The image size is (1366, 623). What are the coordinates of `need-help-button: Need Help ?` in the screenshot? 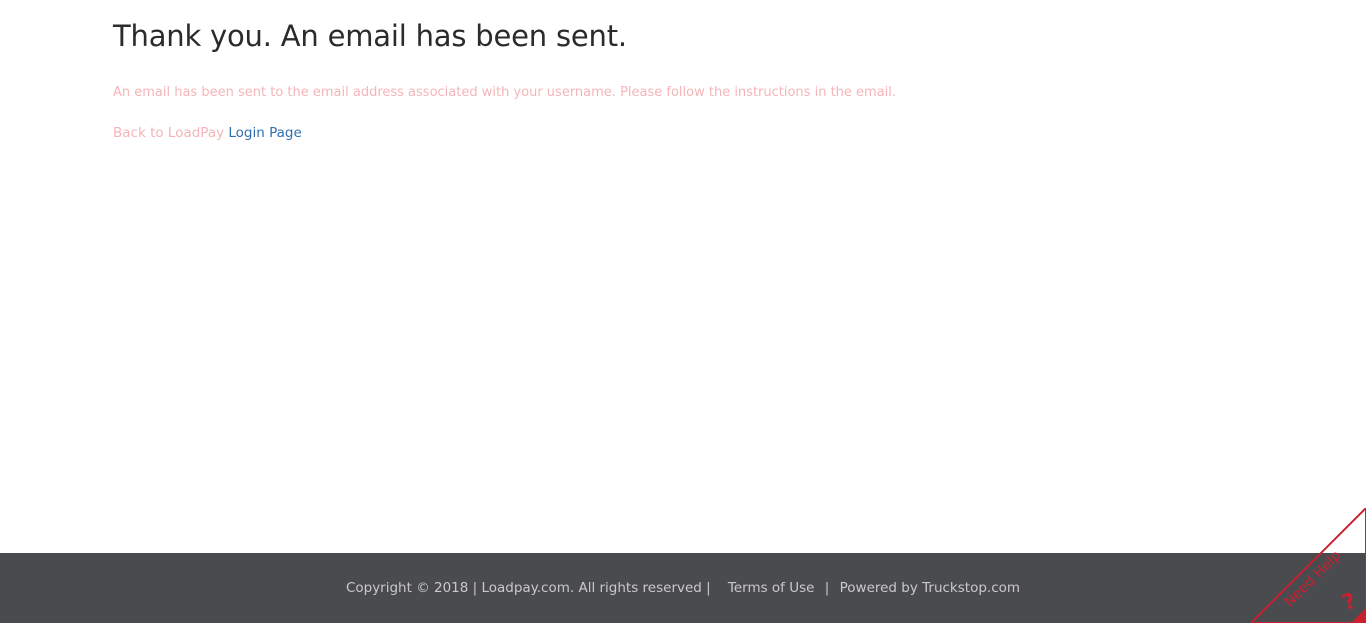 It's located at (1308, 565).